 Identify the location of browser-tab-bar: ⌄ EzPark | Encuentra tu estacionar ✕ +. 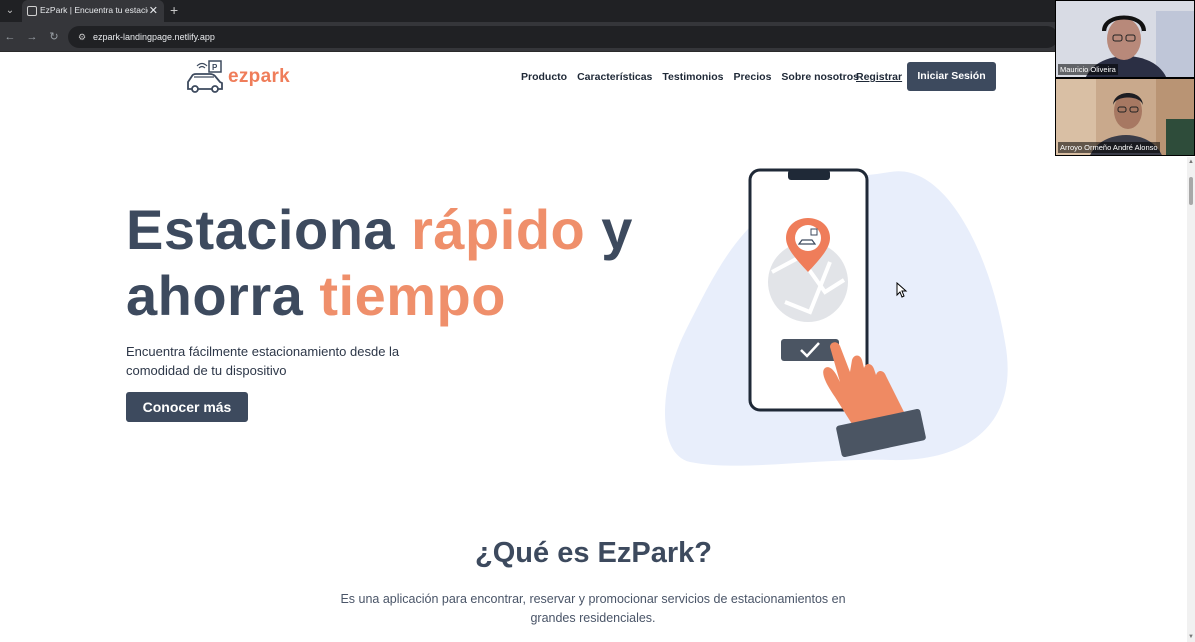
(597, 11).